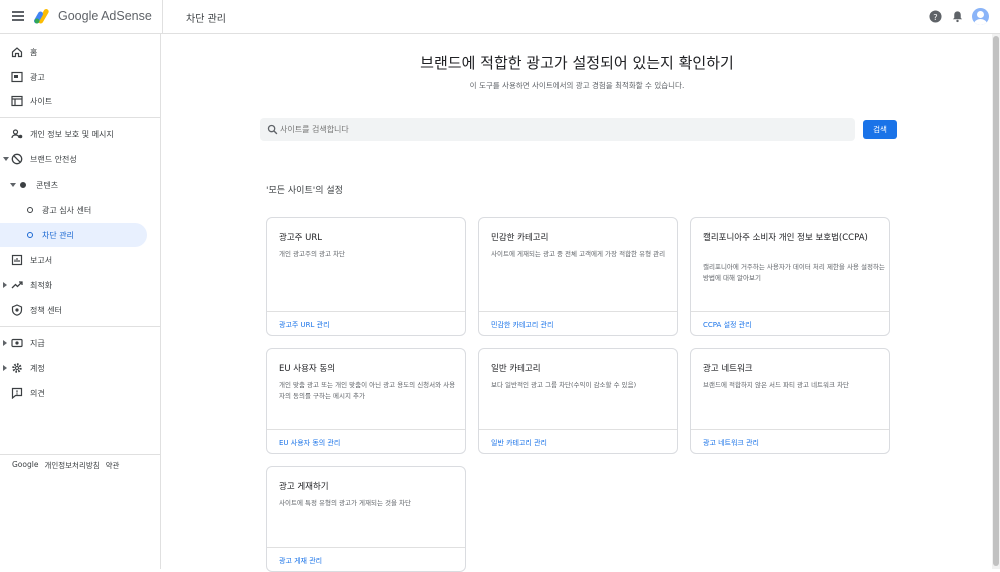 The width and height of the screenshot is (1000, 572). Describe the element at coordinates (790, 323) in the screenshot. I see `card-footer: CCPA 설정 관리` at that location.